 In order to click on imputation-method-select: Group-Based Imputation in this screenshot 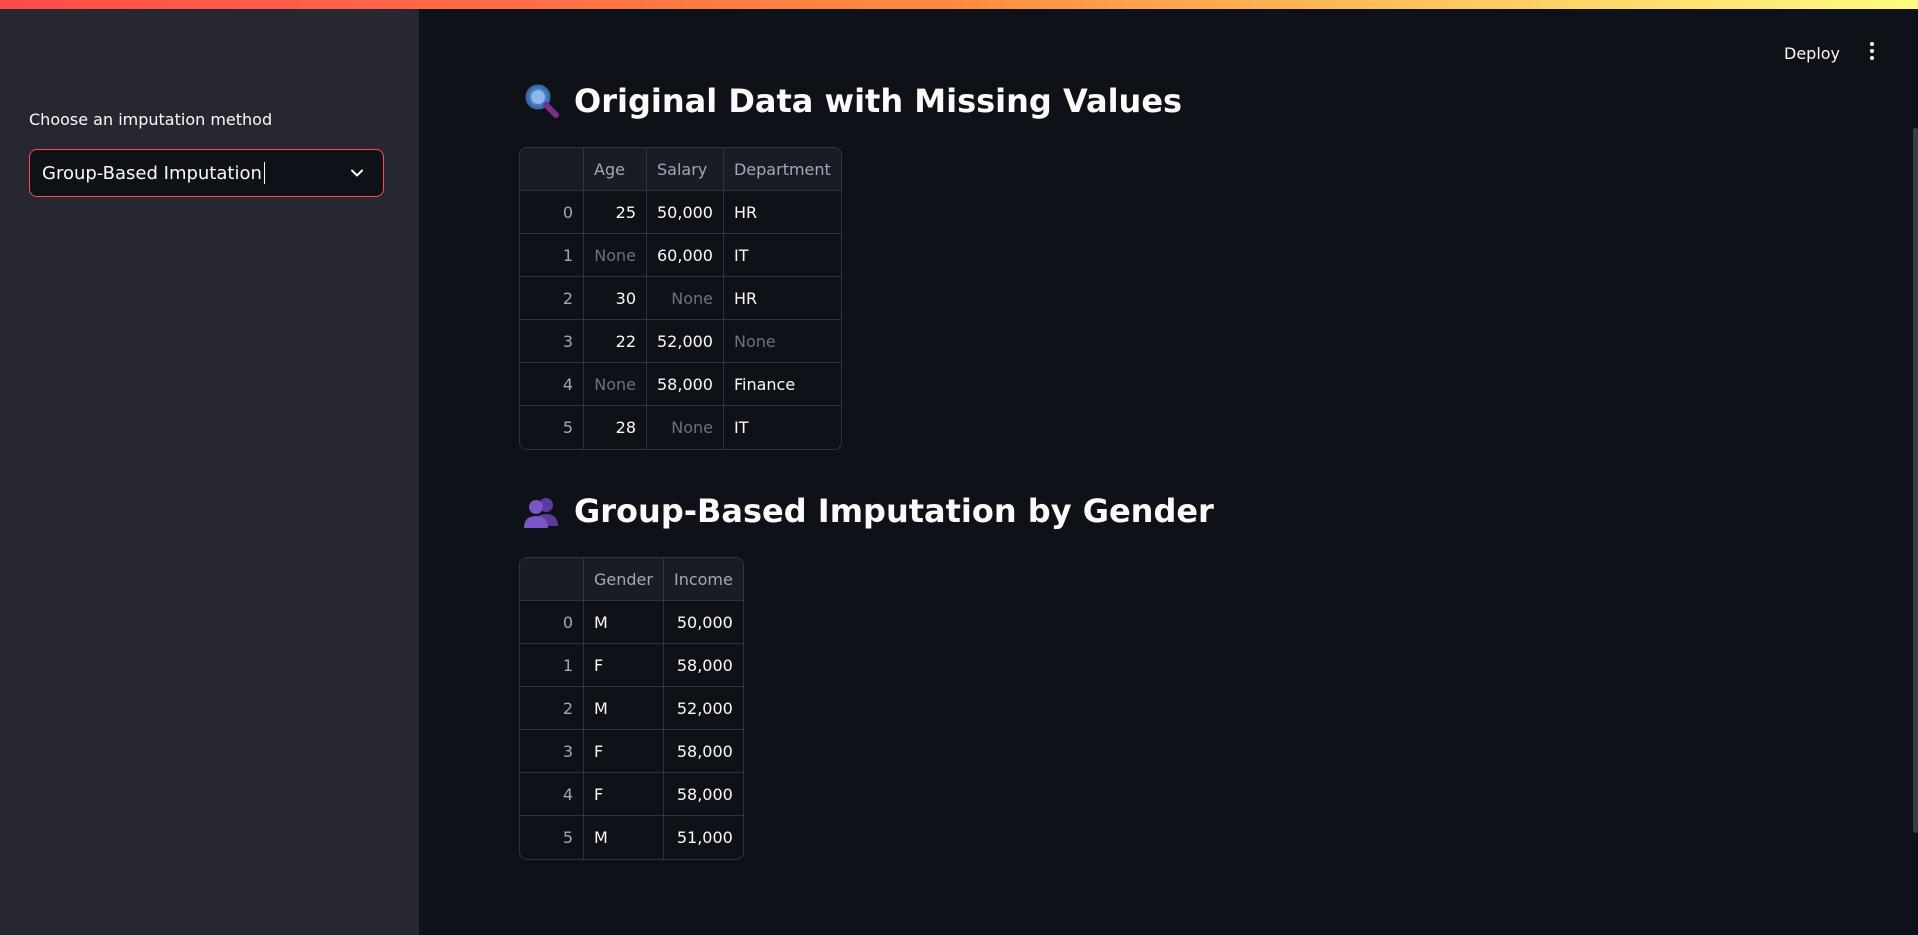, I will do `click(206, 173)`.